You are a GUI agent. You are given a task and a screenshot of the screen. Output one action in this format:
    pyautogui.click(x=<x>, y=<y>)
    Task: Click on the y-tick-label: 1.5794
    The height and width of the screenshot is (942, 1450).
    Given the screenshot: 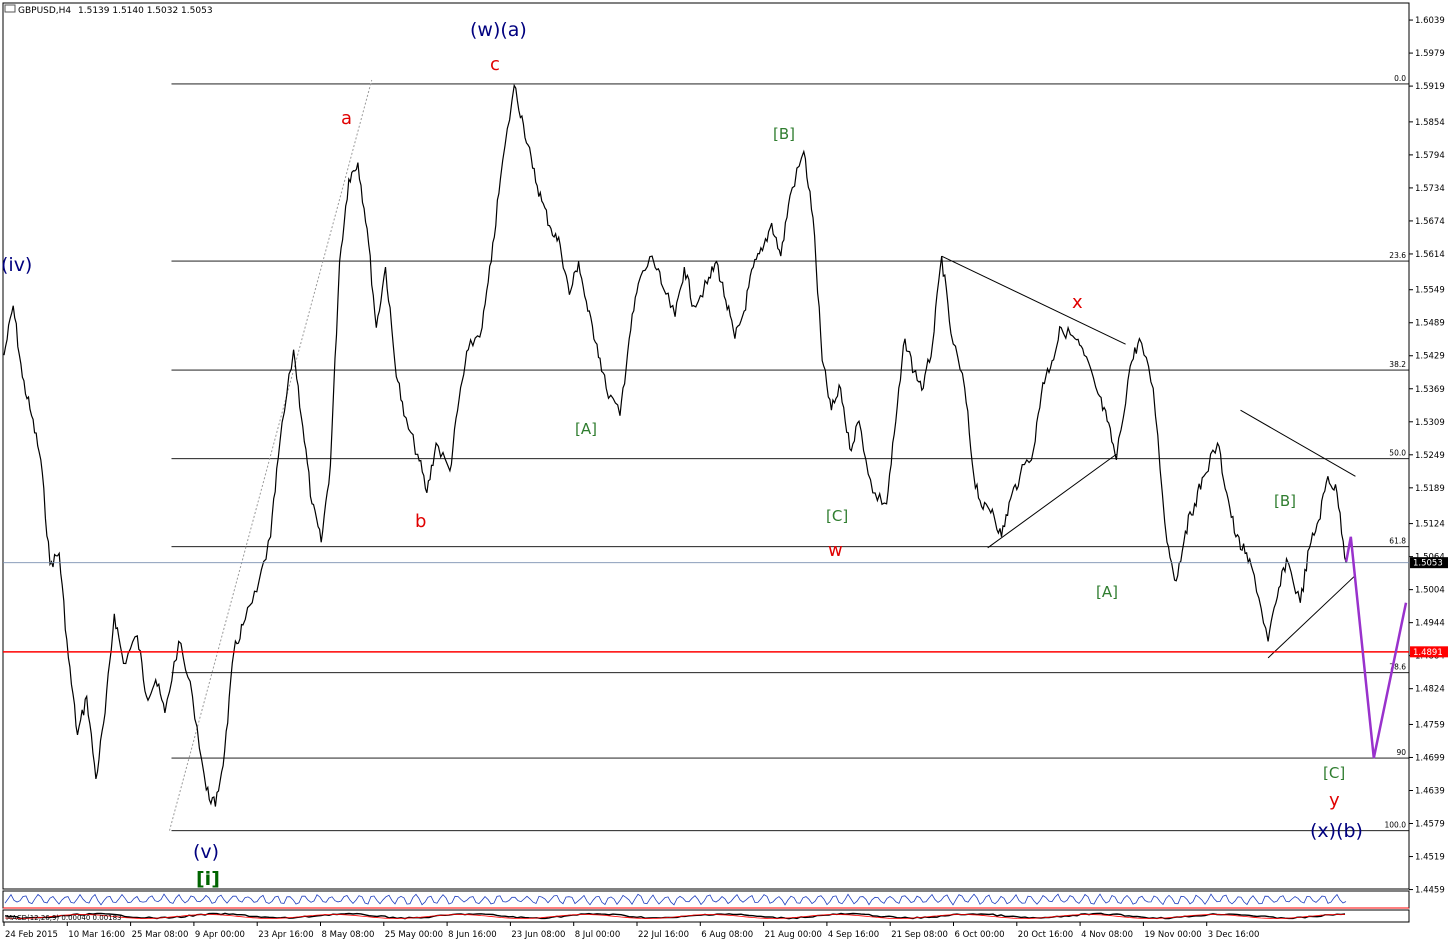 What is the action you would take?
    pyautogui.click(x=1430, y=156)
    